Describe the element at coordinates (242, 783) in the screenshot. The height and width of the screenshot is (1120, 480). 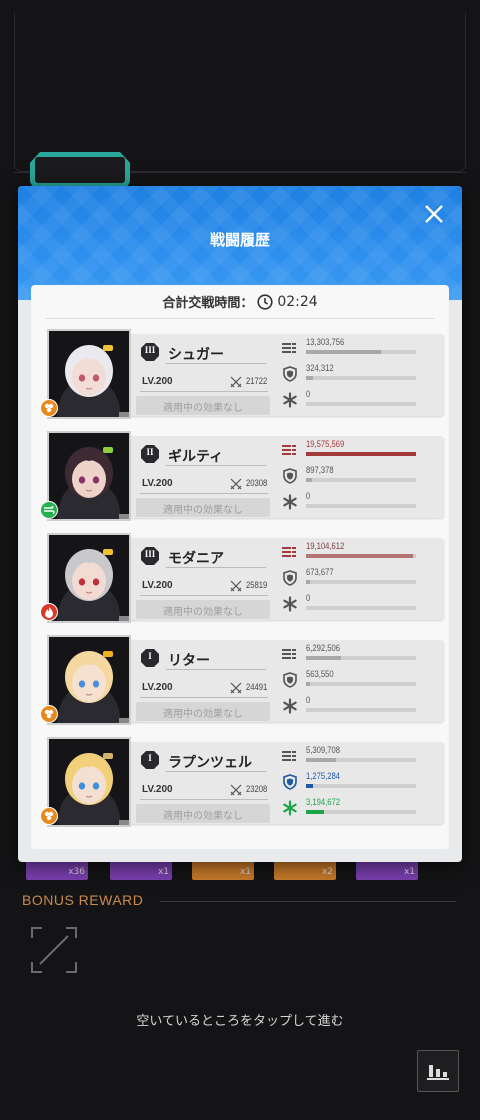
I see `character-row: I ラプンツェル LV.200 23208 適用中の効果なし 5,309,708` at that location.